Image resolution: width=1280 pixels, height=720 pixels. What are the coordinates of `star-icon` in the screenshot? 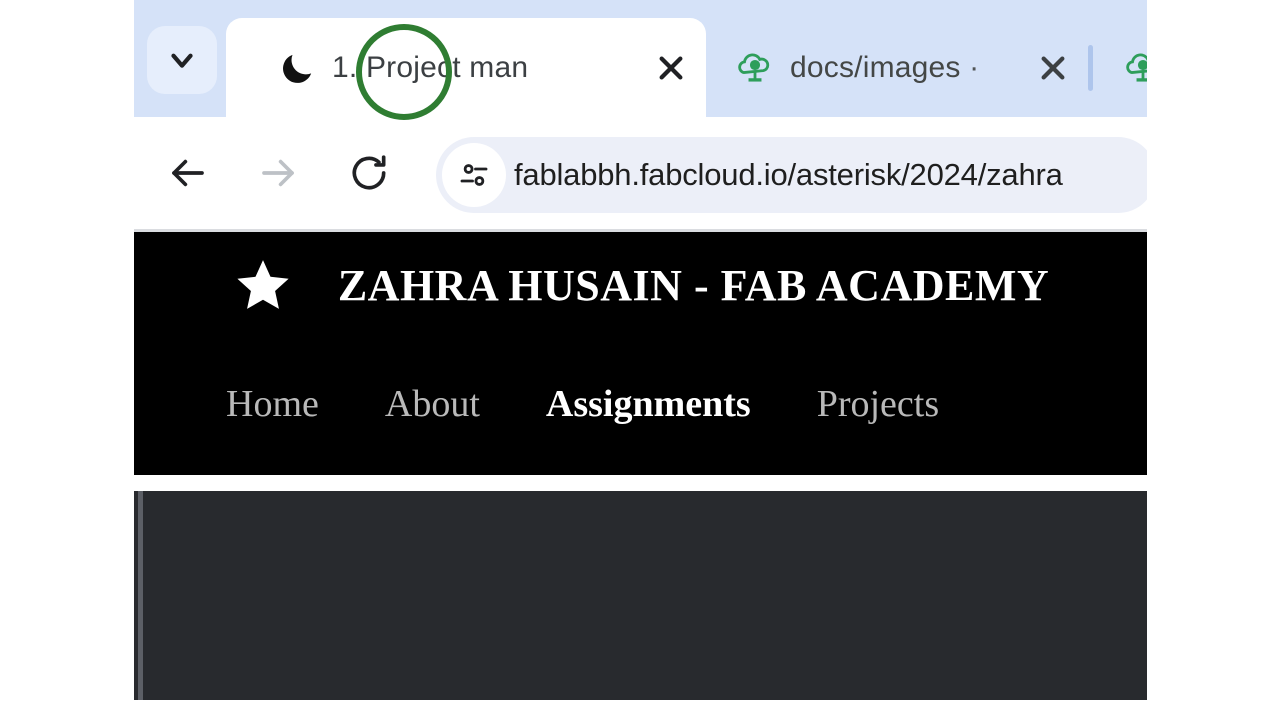 It's located at (263, 285).